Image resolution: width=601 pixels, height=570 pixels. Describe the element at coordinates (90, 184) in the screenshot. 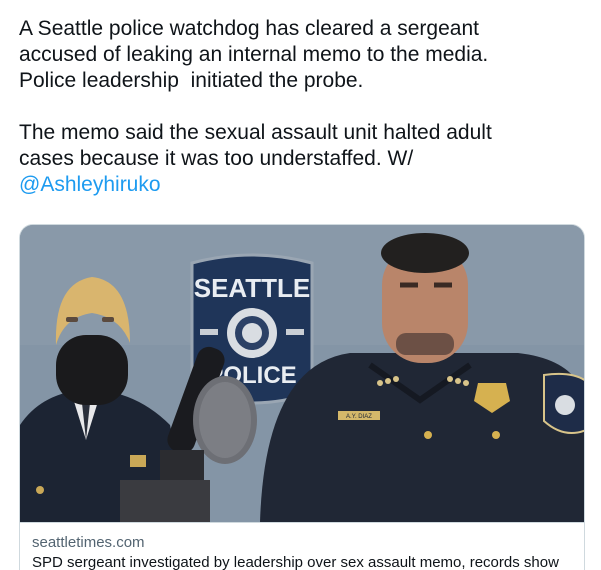

I see `user-mention-link: @Ashleyhiruko` at that location.